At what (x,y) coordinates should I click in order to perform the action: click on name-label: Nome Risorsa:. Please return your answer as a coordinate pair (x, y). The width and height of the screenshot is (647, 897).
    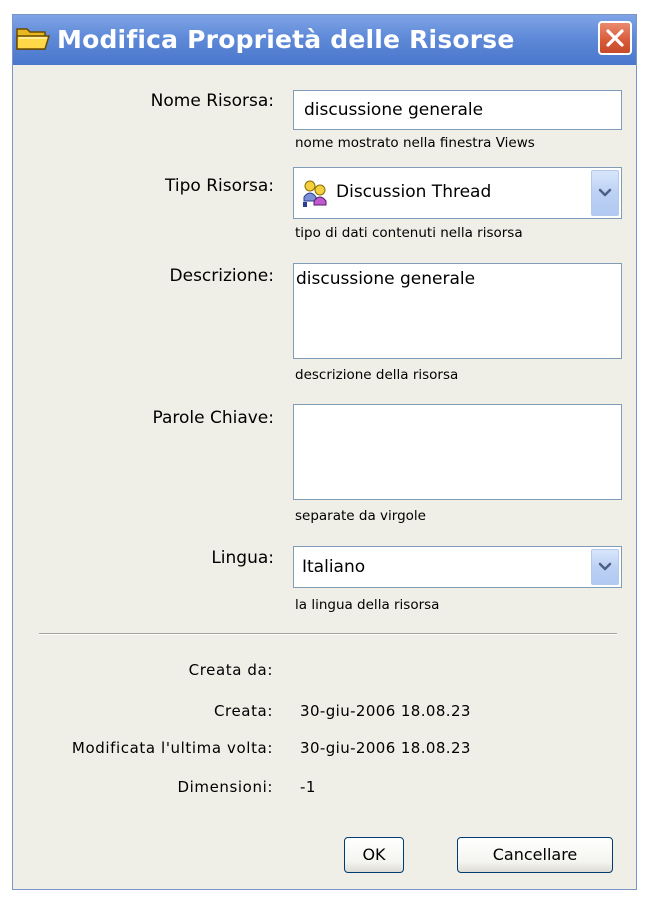
    Looking at the image, I should click on (212, 101).